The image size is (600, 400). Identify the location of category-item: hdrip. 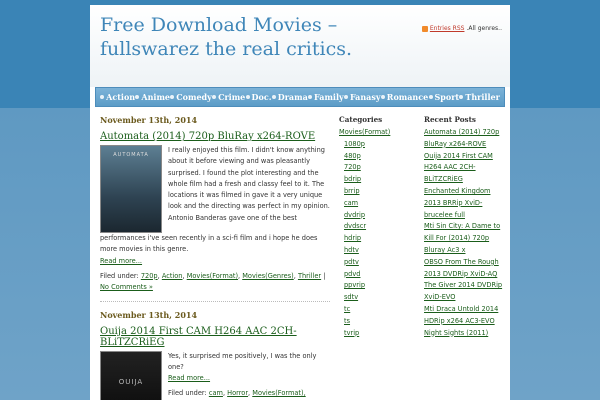
(379, 239).